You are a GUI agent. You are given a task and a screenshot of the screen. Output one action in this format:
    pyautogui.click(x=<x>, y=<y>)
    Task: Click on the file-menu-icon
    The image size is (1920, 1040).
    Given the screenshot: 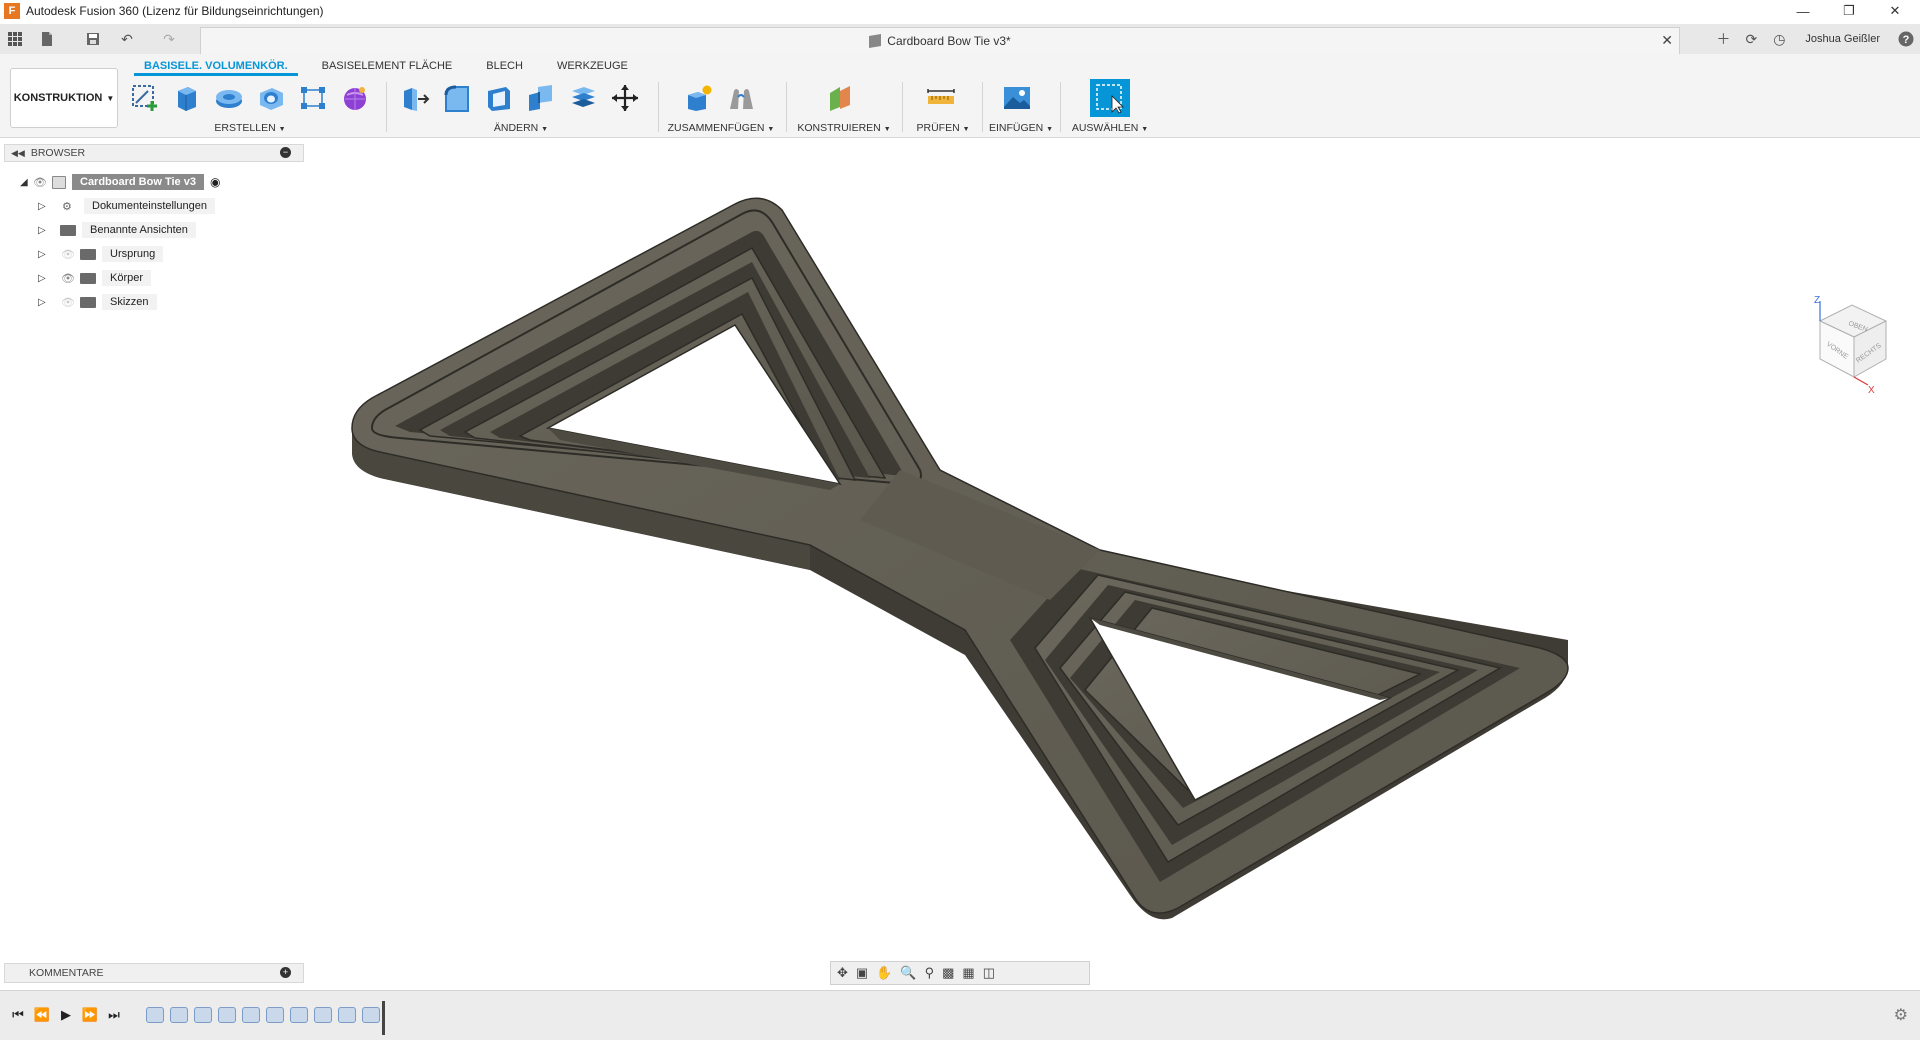 What is the action you would take?
    pyautogui.click(x=47, y=39)
    